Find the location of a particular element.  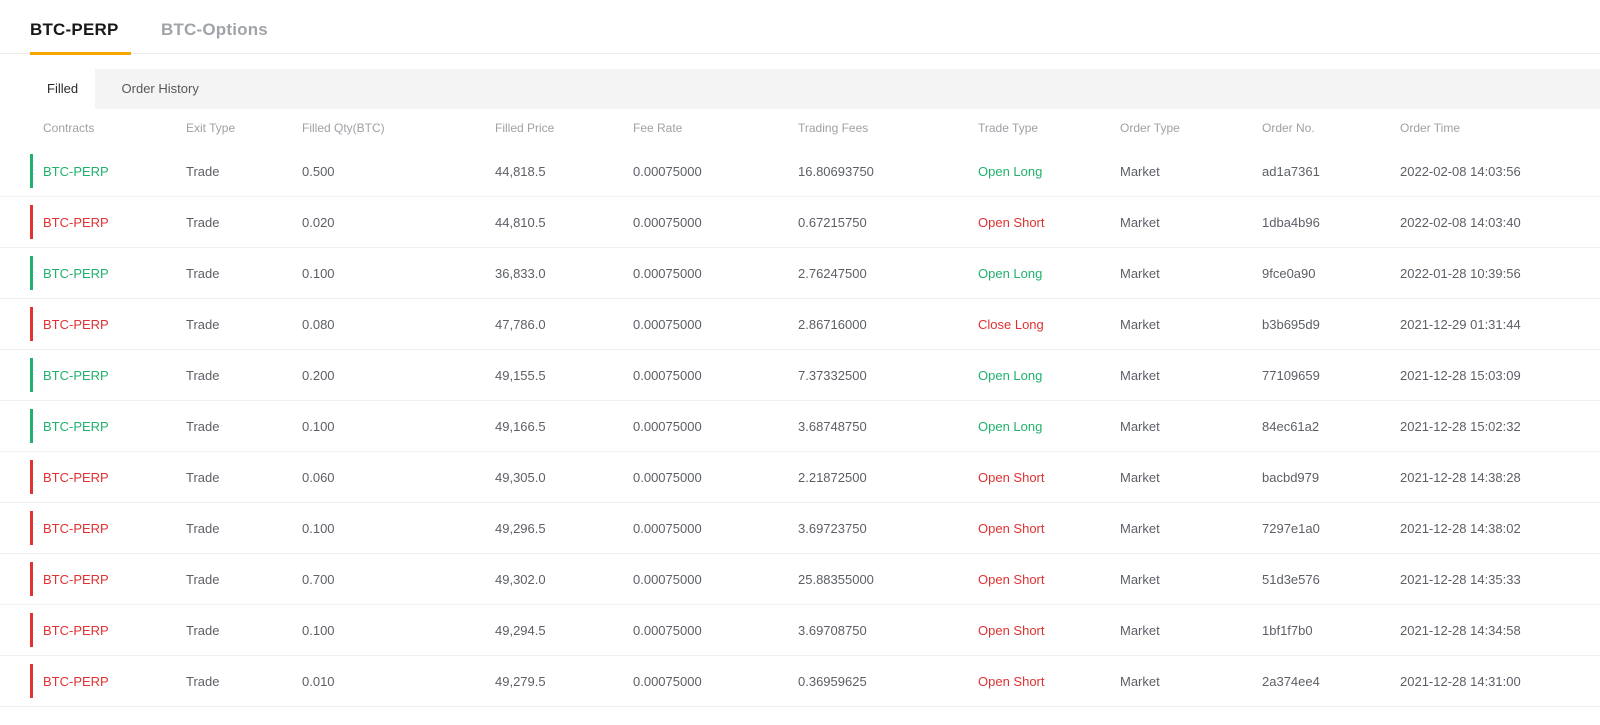

order-no-value: 9fce0a90 is located at coordinates (1289, 273).